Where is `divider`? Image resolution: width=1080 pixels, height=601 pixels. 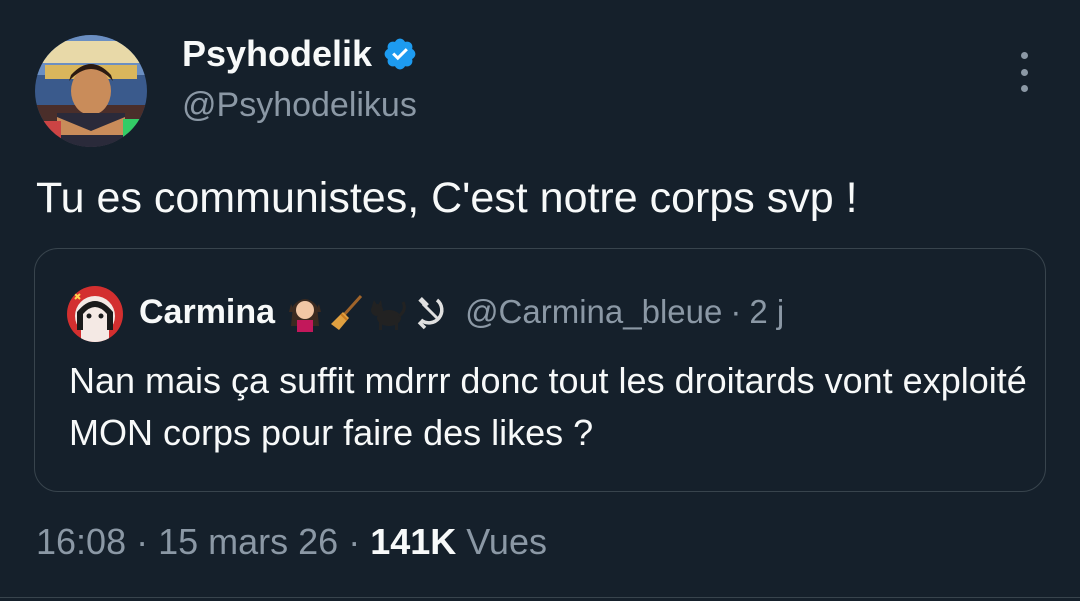
divider is located at coordinates (540, 597).